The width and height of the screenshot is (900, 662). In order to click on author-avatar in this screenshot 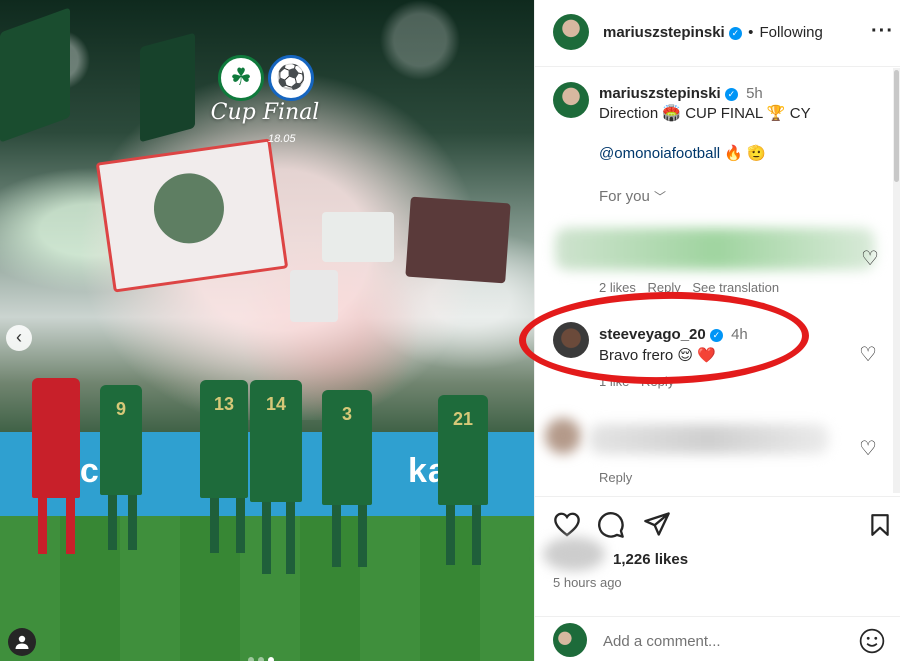, I will do `click(571, 32)`.